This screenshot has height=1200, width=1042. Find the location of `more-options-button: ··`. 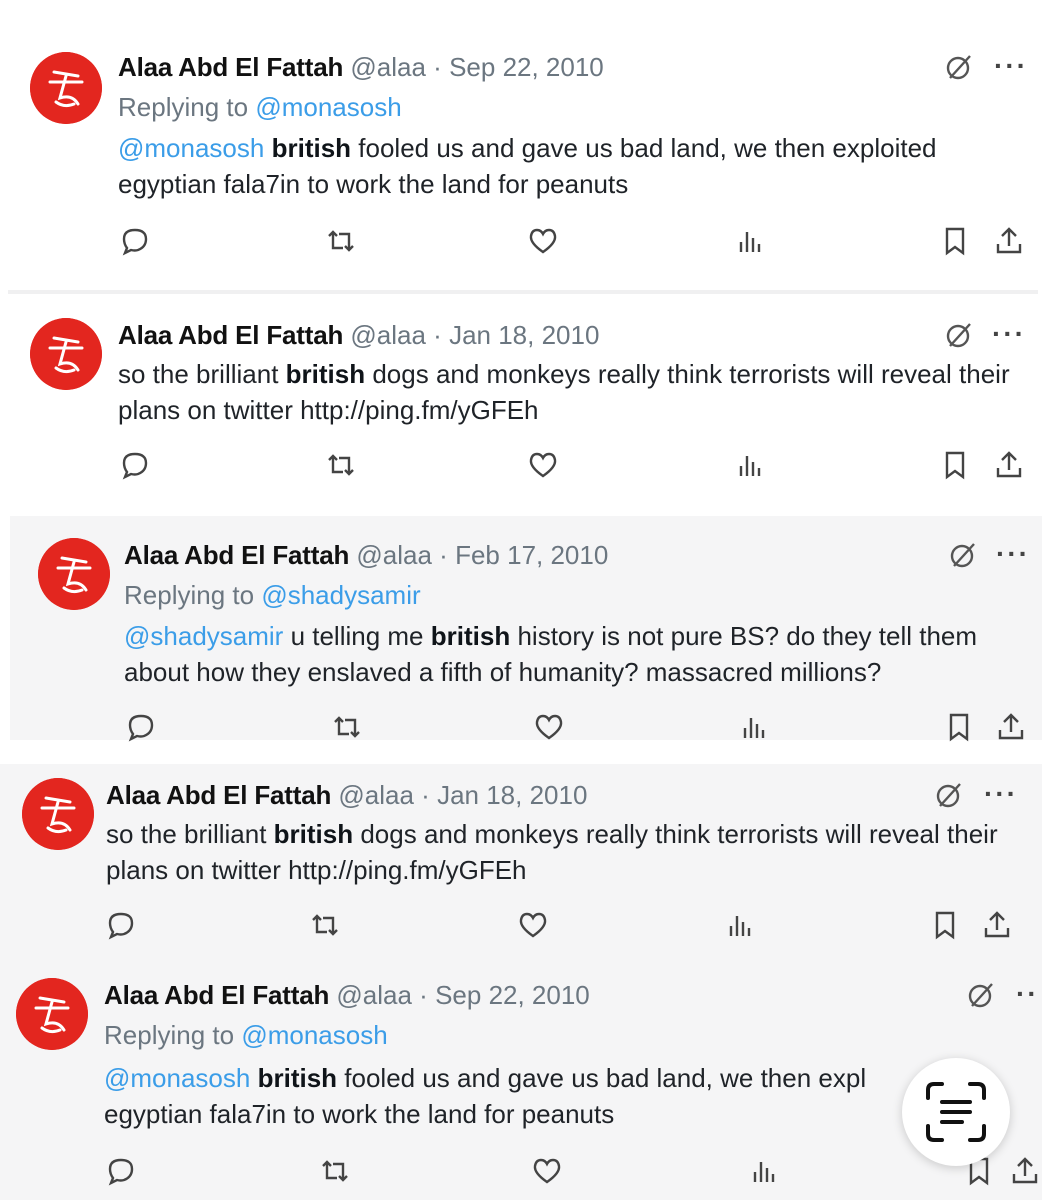

more-options-button: ·· is located at coordinates (1027, 994).